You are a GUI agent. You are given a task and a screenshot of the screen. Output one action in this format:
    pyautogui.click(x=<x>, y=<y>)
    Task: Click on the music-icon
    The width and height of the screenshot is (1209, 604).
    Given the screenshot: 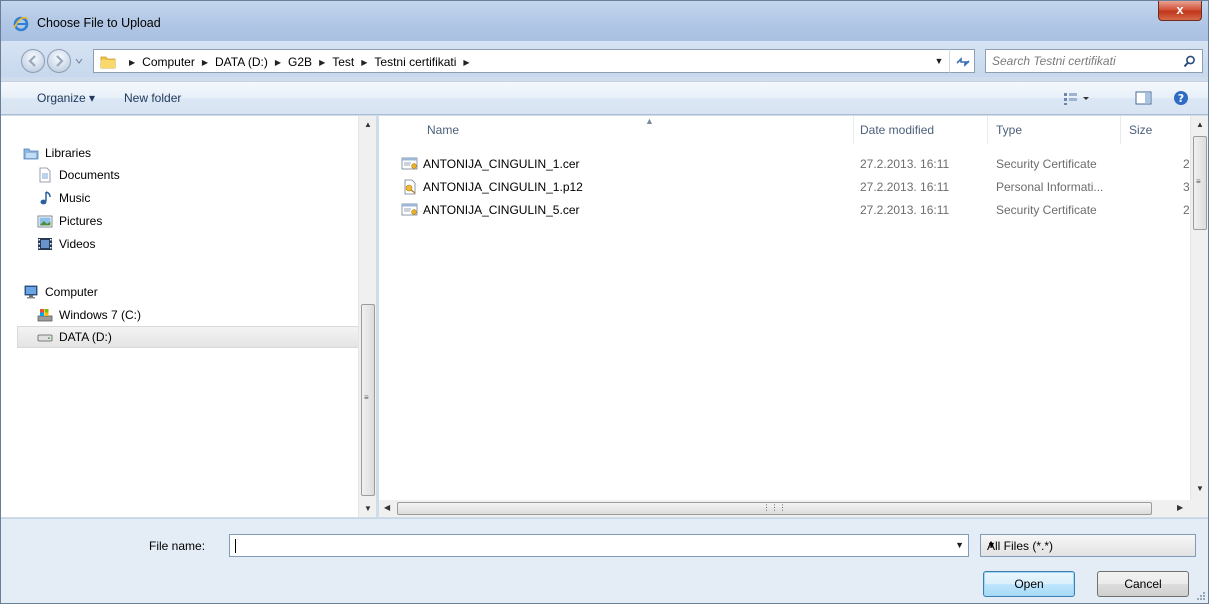 What is the action you would take?
    pyautogui.click(x=45, y=198)
    